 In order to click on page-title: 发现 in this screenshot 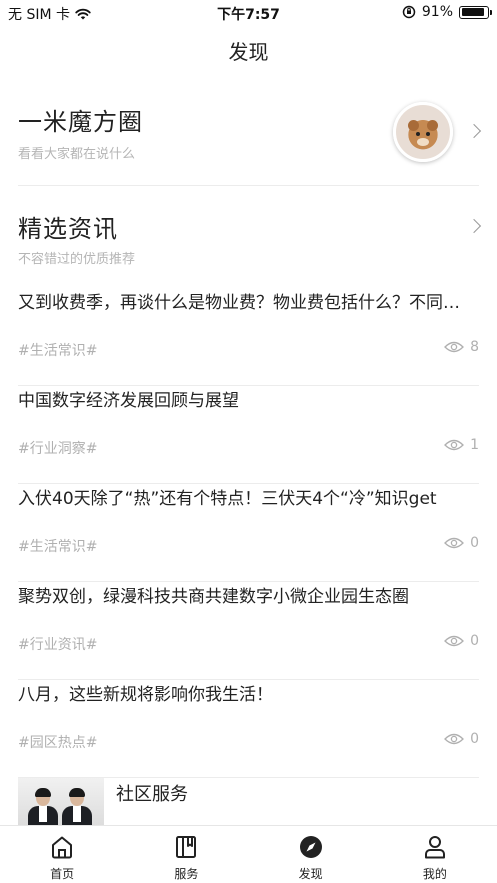, I will do `click(248, 52)`.